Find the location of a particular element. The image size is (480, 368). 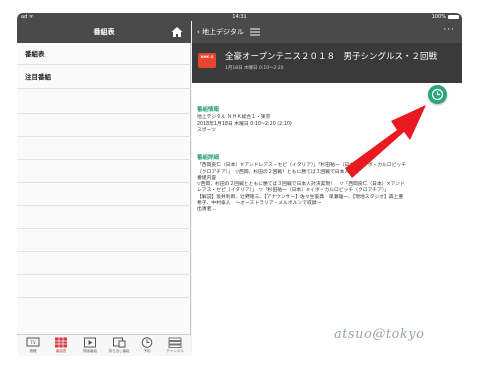

program-details-heading: 番組詳細 is located at coordinates (208, 158).